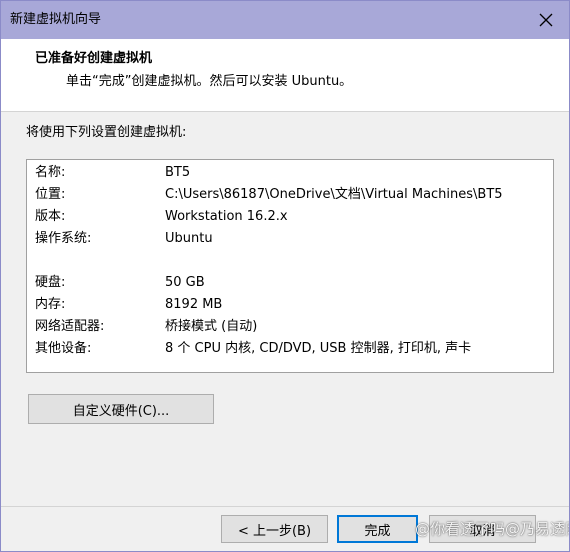  What do you see at coordinates (50, 216) in the screenshot?
I see `summary-key: 版本:` at bounding box center [50, 216].